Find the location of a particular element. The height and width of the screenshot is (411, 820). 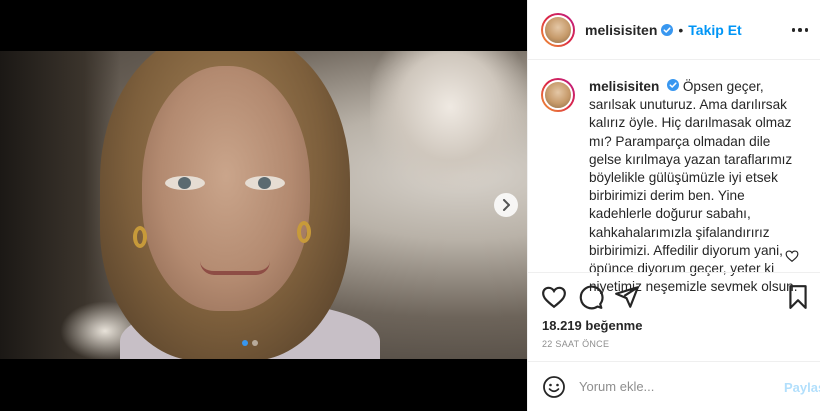

caption-username: melisisiten is located at coordinates (624, 86).